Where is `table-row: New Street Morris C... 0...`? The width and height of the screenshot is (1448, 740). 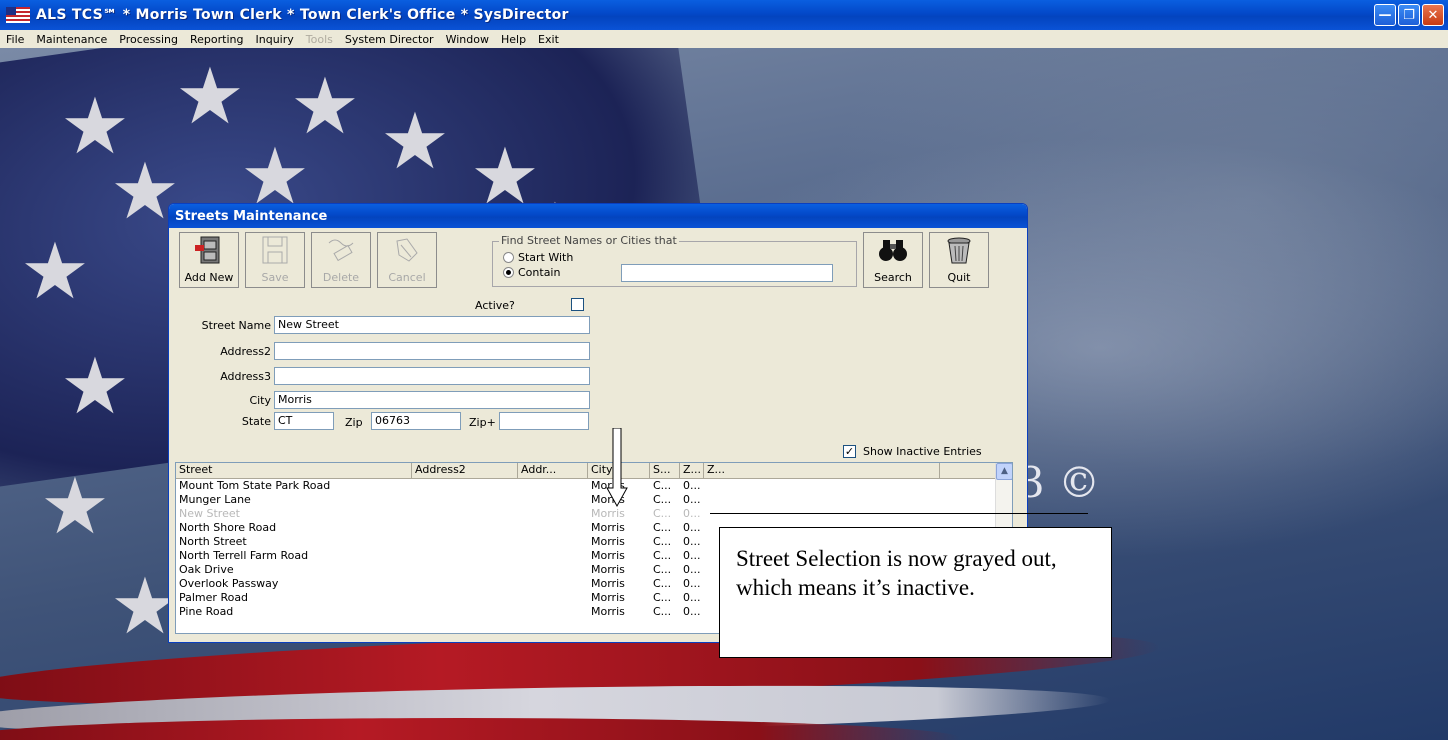
table-row: New Street Morris C... 0... is located at coordinates (594, 514).